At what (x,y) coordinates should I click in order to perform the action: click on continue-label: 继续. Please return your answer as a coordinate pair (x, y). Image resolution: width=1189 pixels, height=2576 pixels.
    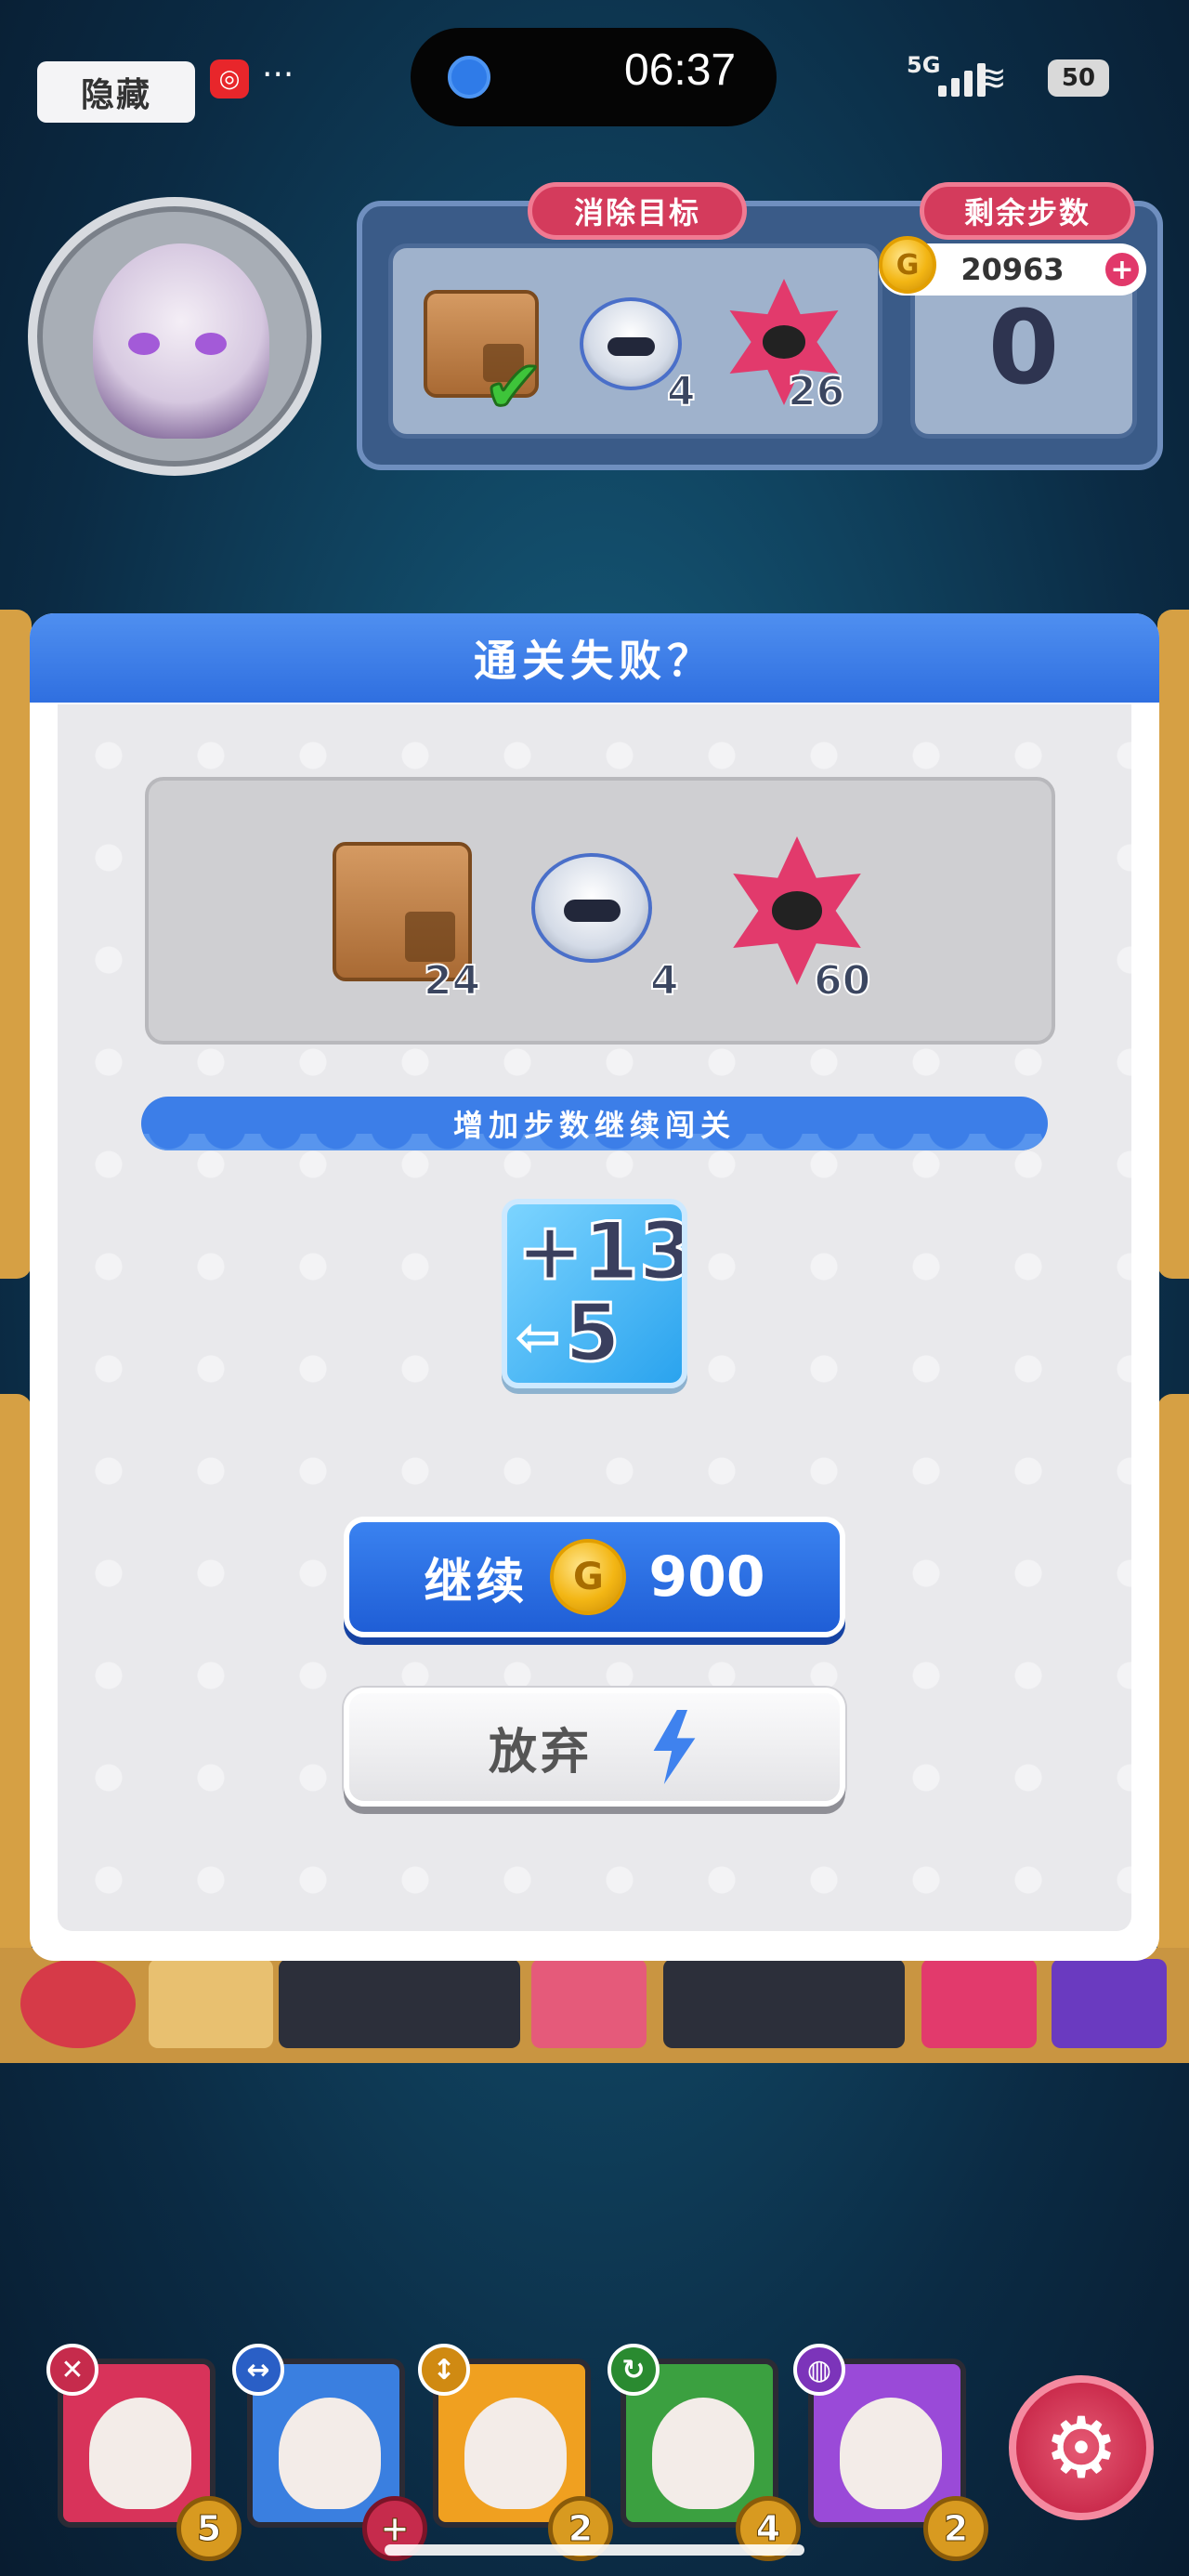
    Looking at the image, I should click on (477, 1582).